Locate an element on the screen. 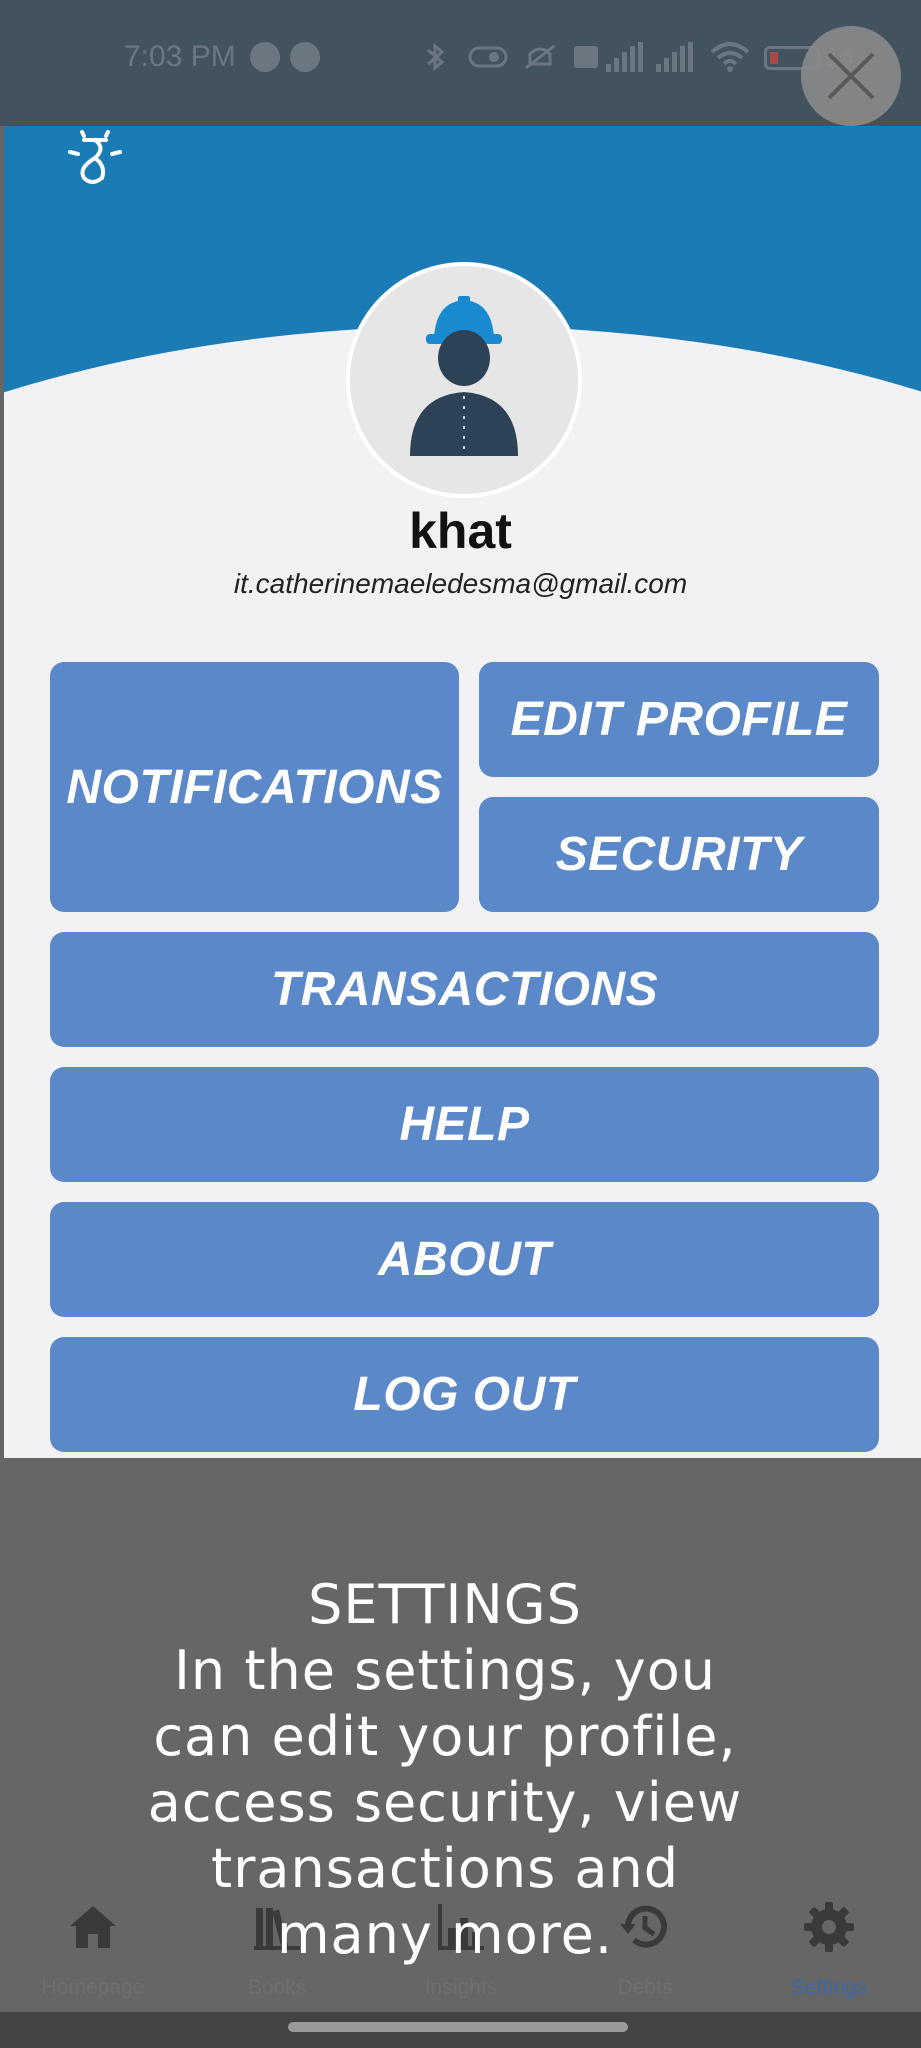 The height and width of the screenshot is (2048, 921). close-icon is located at coordinates (851, 76).